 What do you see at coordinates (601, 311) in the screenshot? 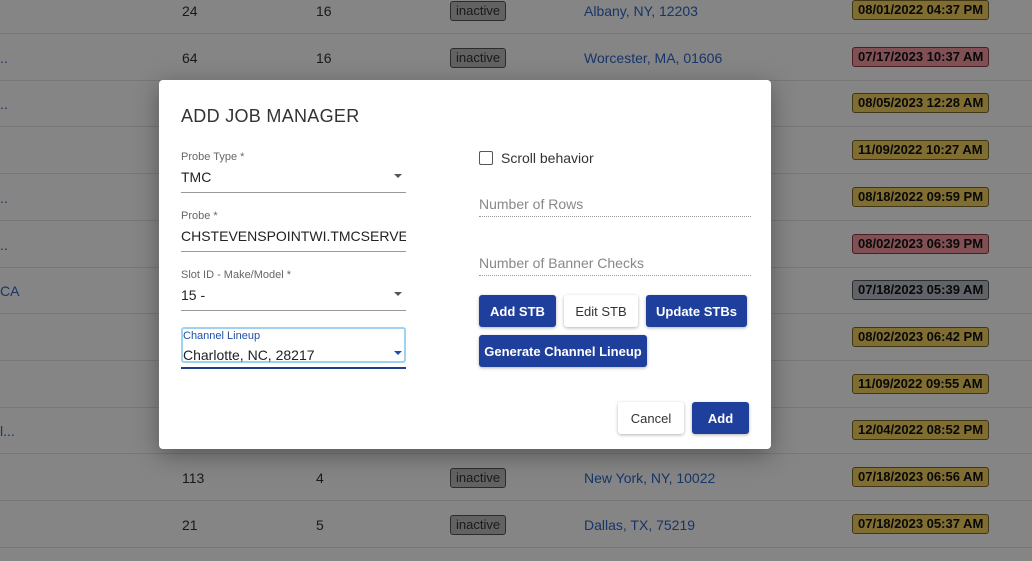
I see `edit-stb-button: Edit STB` at bounding box center [601, 311].